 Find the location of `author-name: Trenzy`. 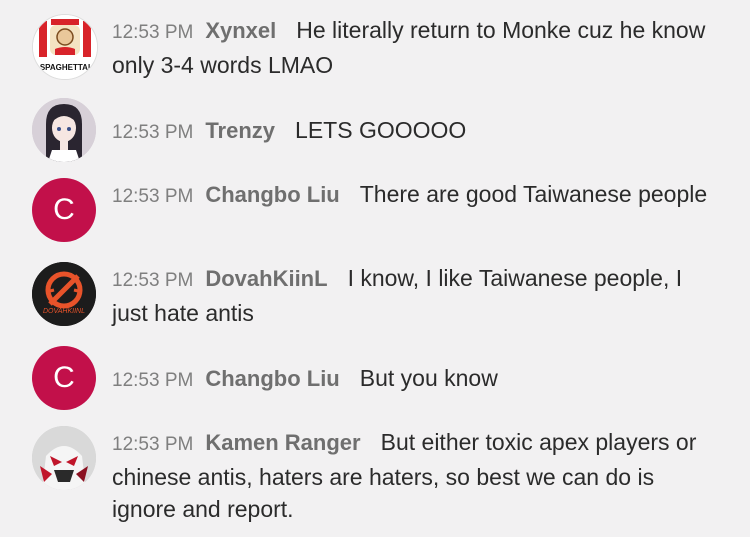

author-name: Trenzy is located at coordinates (240, 130).